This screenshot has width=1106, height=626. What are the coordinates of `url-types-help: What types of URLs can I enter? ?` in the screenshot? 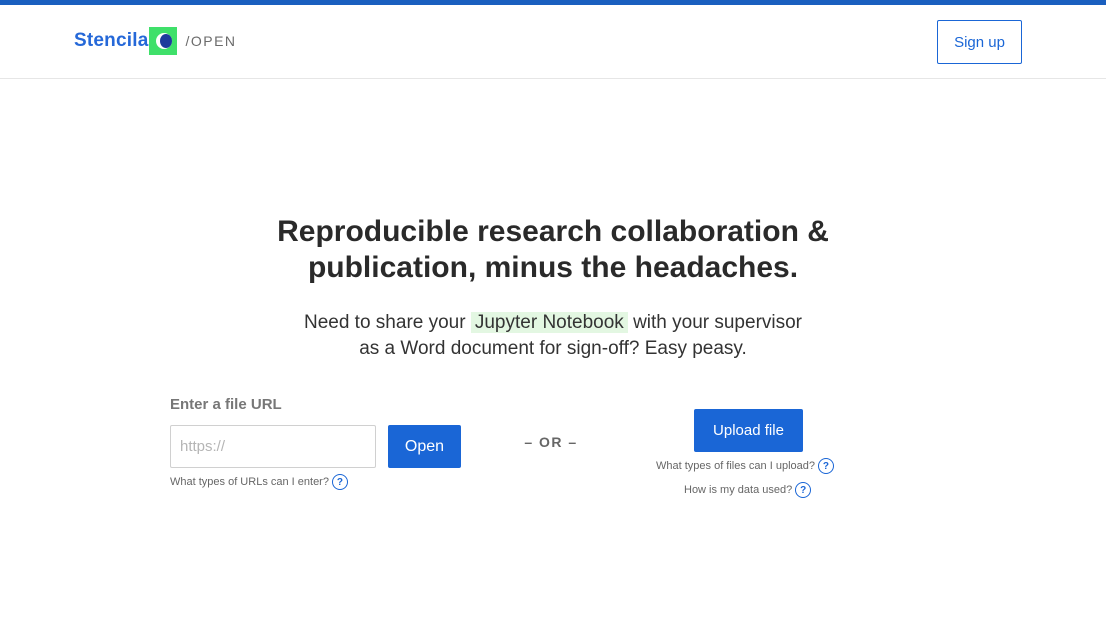 It's located at (259, 482).